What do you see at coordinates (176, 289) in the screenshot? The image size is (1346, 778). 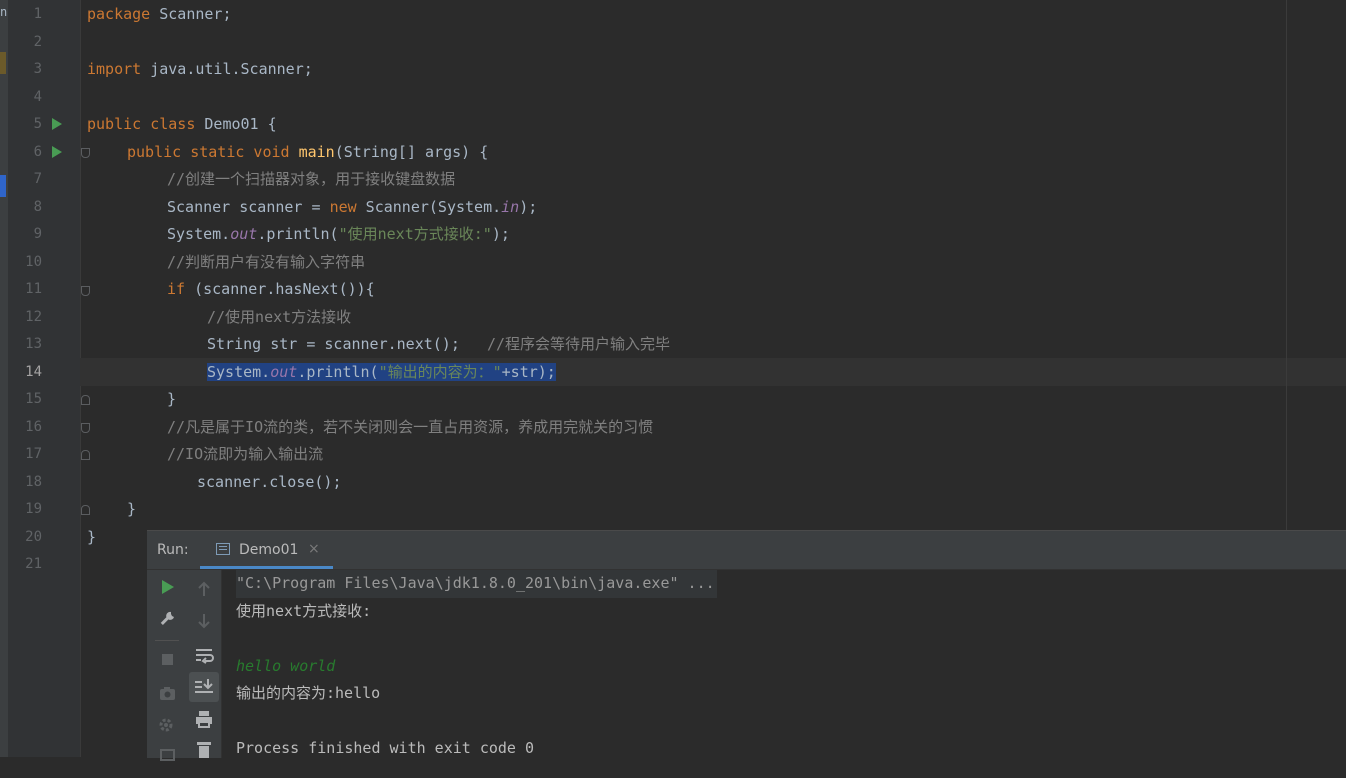 I see `keyword: if` at bounding box center [176, 289].